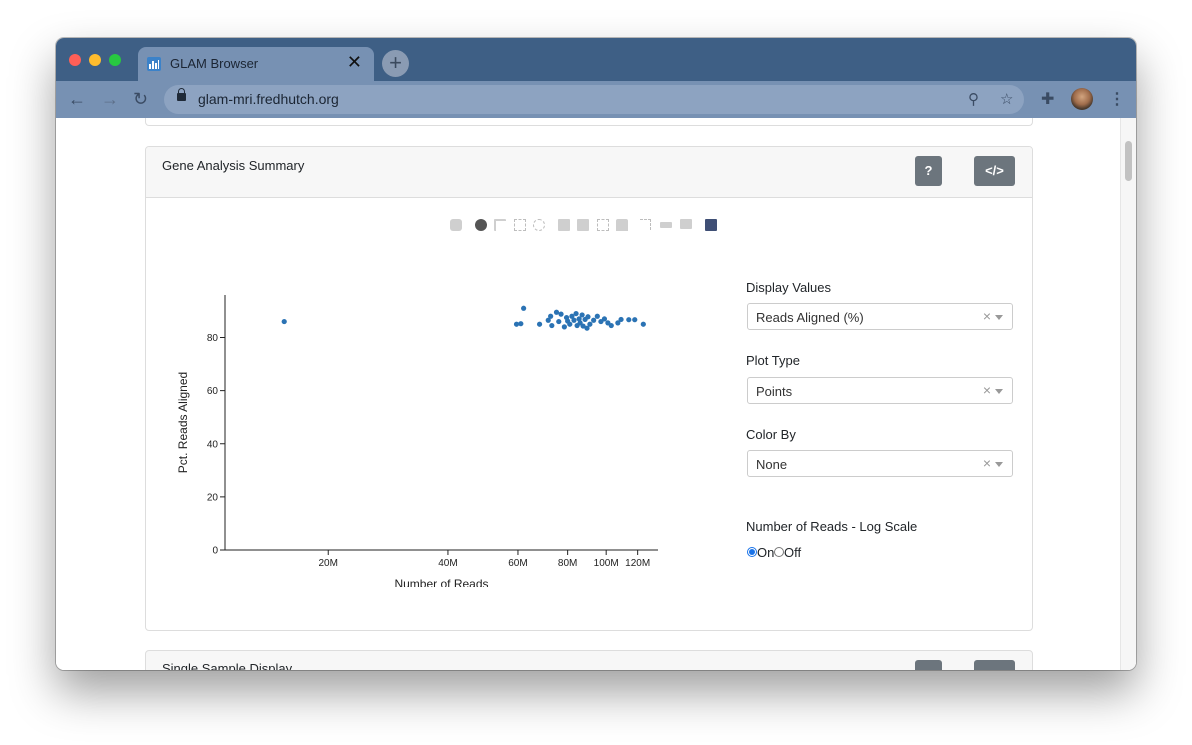 Image resolution: width=1192 pixels, height=745 pixels. Describe the element at coordinates (183, 422) in the screenshot. I see `y-axis-title: Pct. Reads Aligned` at that location.